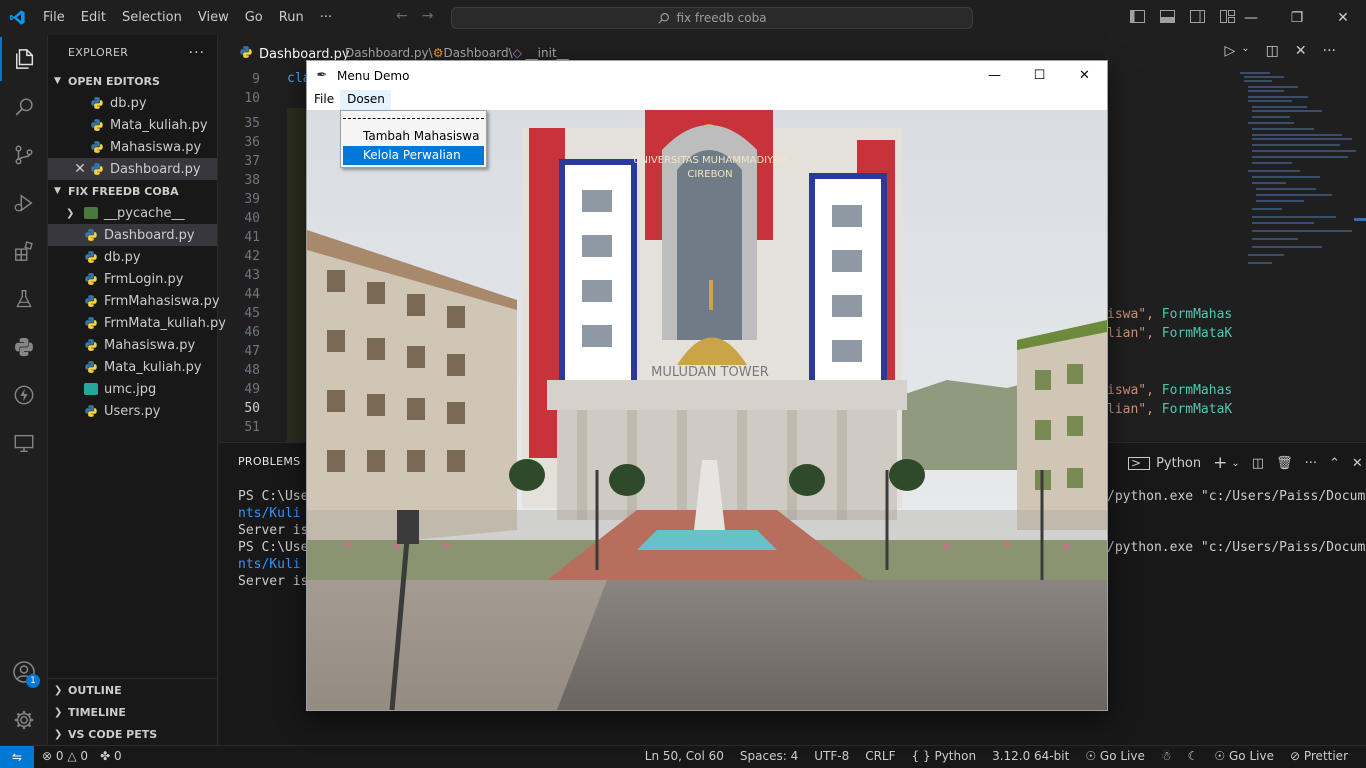 This screenshot has width=1366, height=768. Describe the element at coordinates (326, 17) in the screenshot. I see `menu-more: ···` at that location.